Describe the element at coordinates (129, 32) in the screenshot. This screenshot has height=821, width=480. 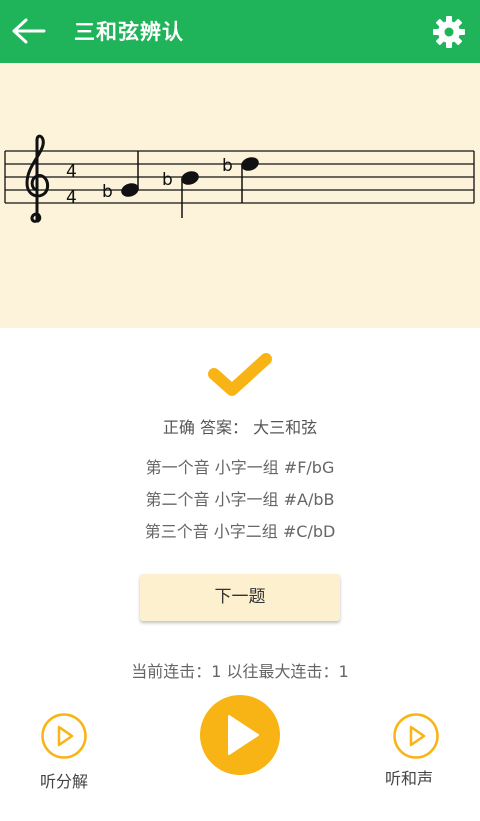
I see `page-title: 三和弦辨认` at that location.